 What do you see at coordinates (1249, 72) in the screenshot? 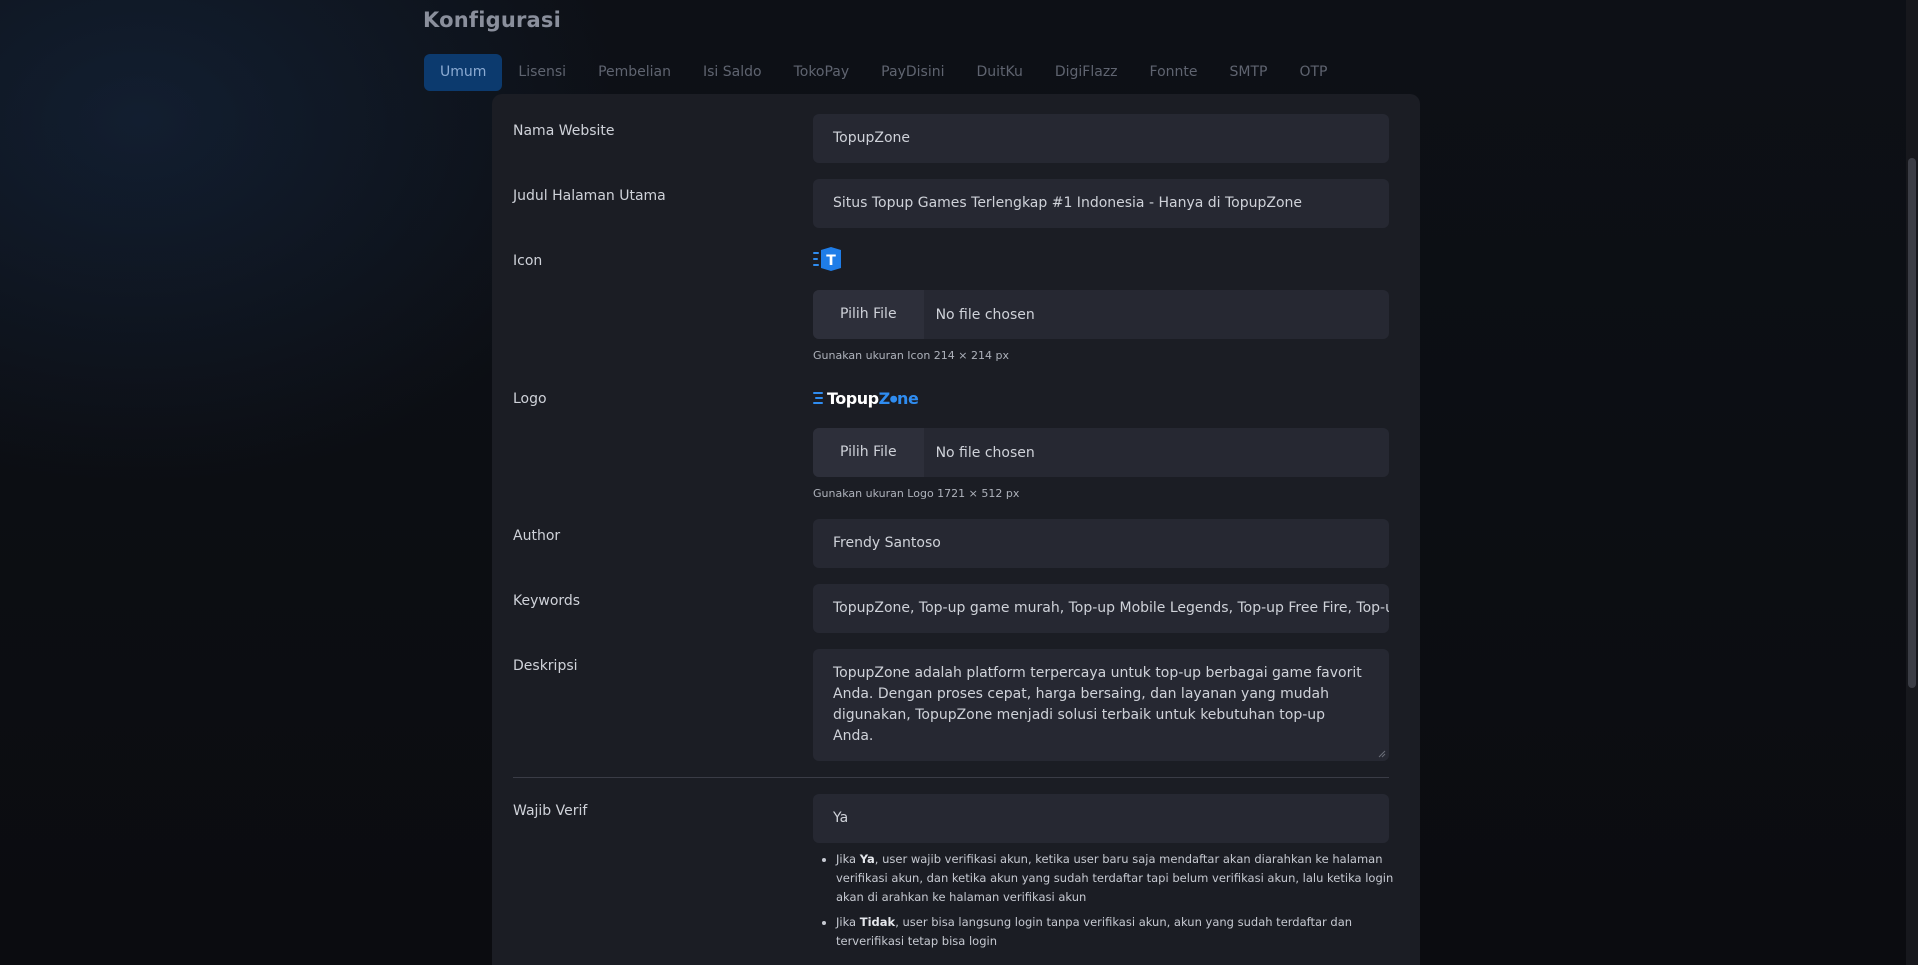
I see `tab-smtp: SMTP` at bounding box center [1249, 72].